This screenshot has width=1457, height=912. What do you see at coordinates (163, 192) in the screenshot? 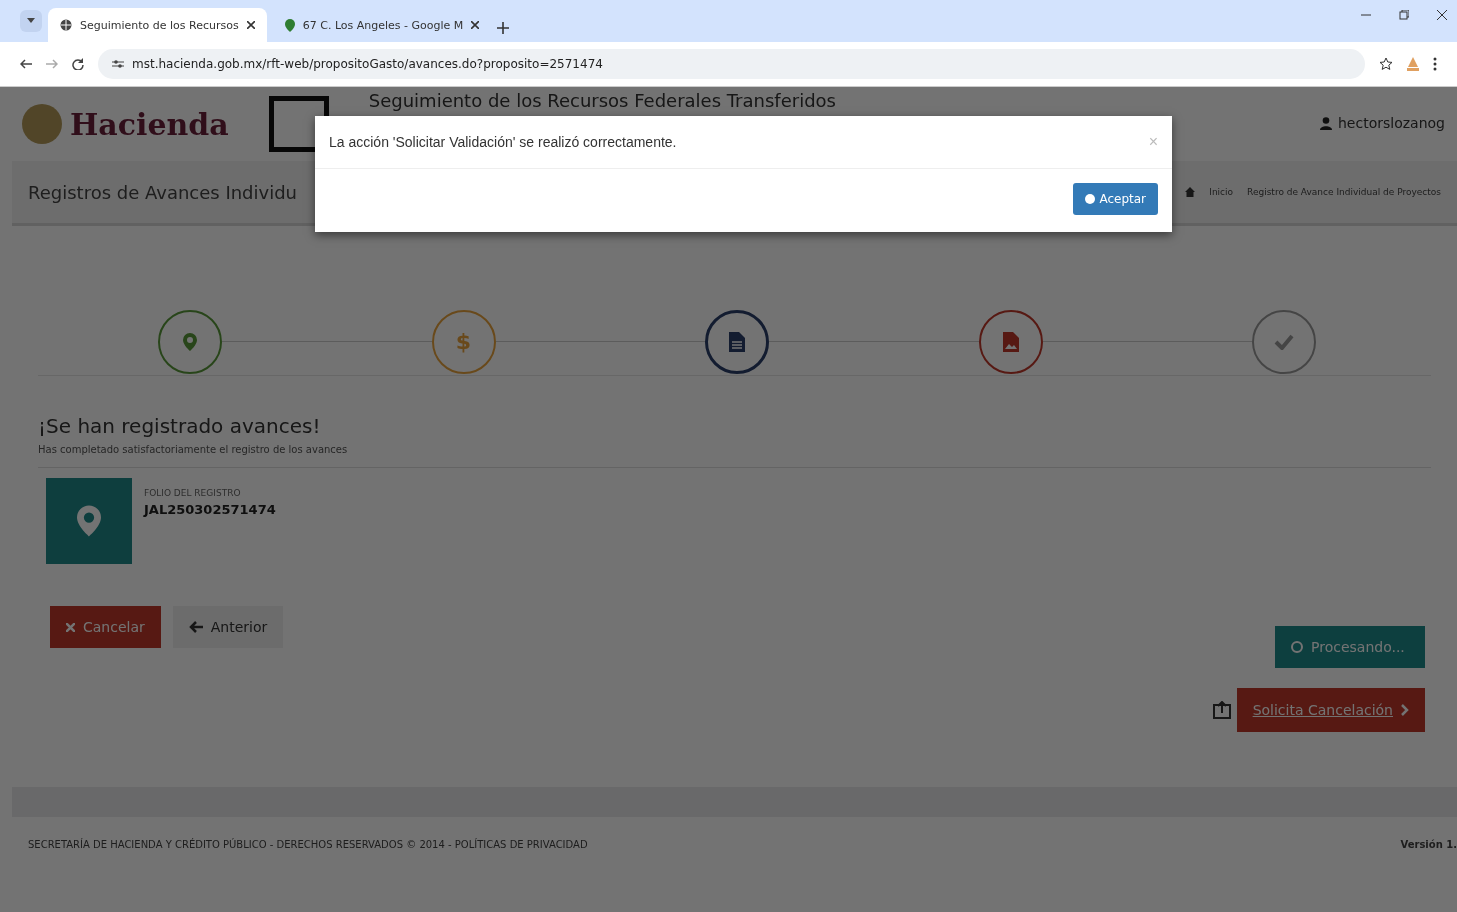
I see `page-title: Registros de Avances Individu` at bounding box center [163, 192].